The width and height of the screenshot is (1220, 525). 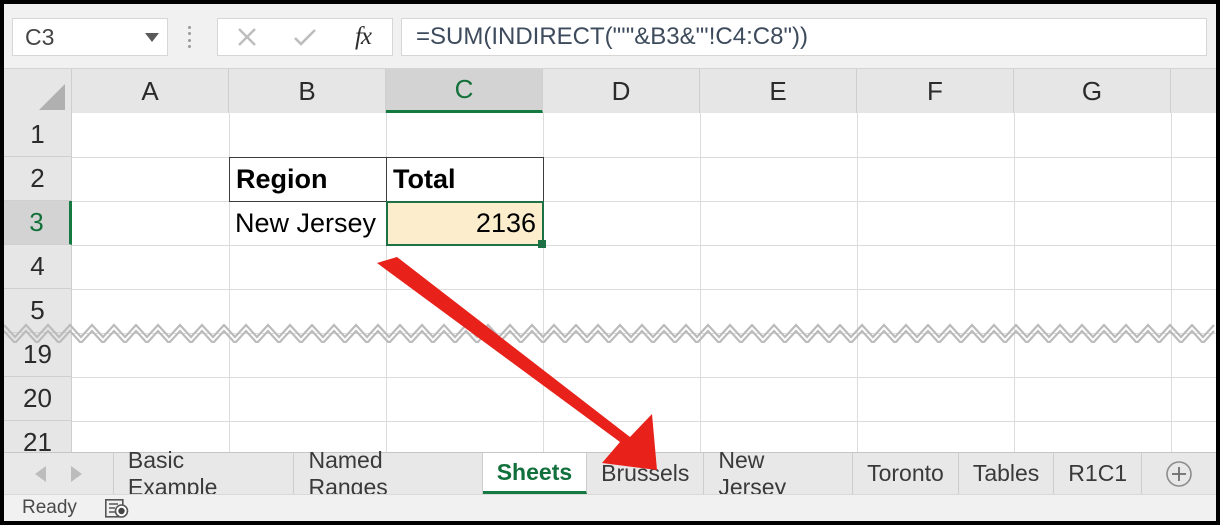 I want to click on sheet-tab-brussels: Brussels, so click(x=646, y=473).